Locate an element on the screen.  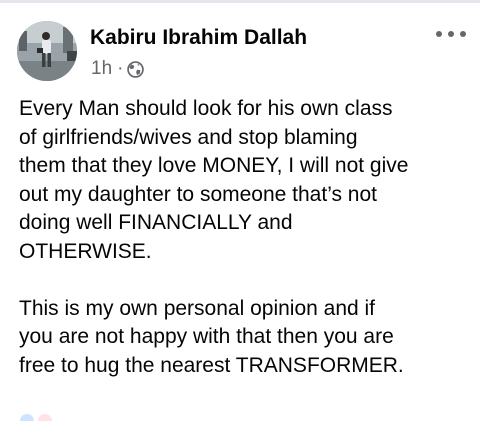
love-reaction-icon is located at coordinates (45, 417).